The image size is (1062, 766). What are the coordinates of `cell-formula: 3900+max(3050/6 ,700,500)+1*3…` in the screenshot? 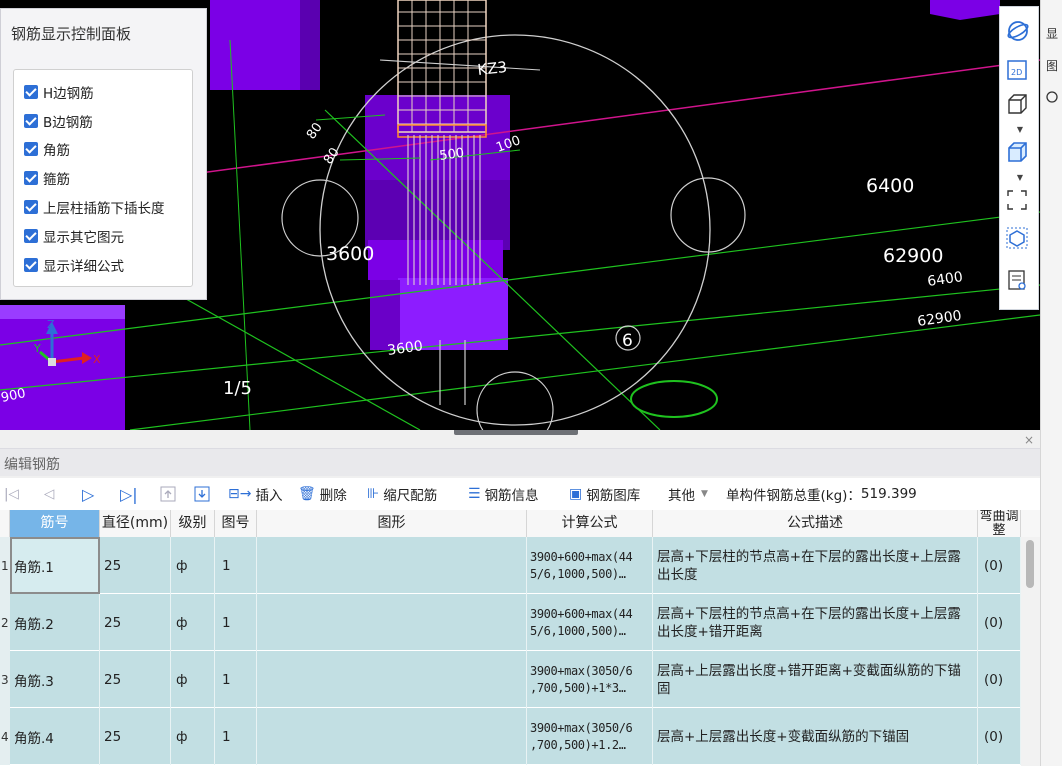 It's located at (590, 679).